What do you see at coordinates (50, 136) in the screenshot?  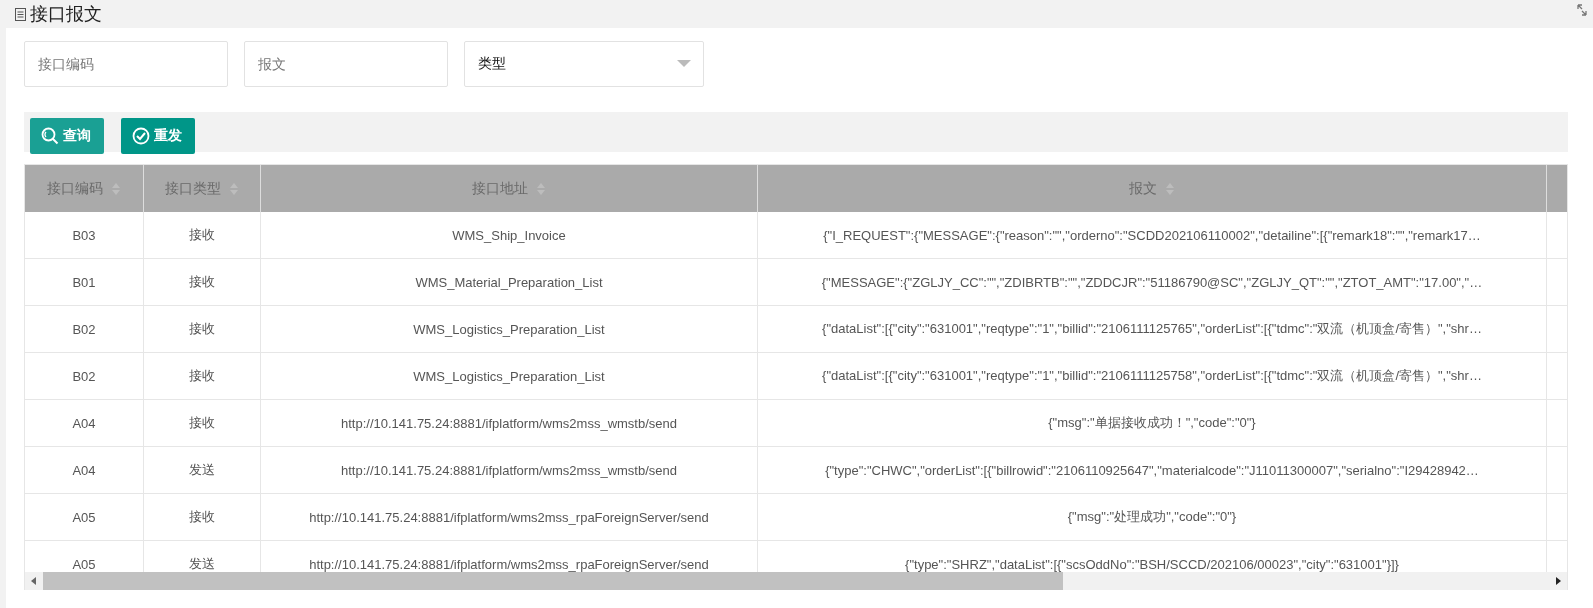 I see `search-icon` at bounding box center [50, 136].